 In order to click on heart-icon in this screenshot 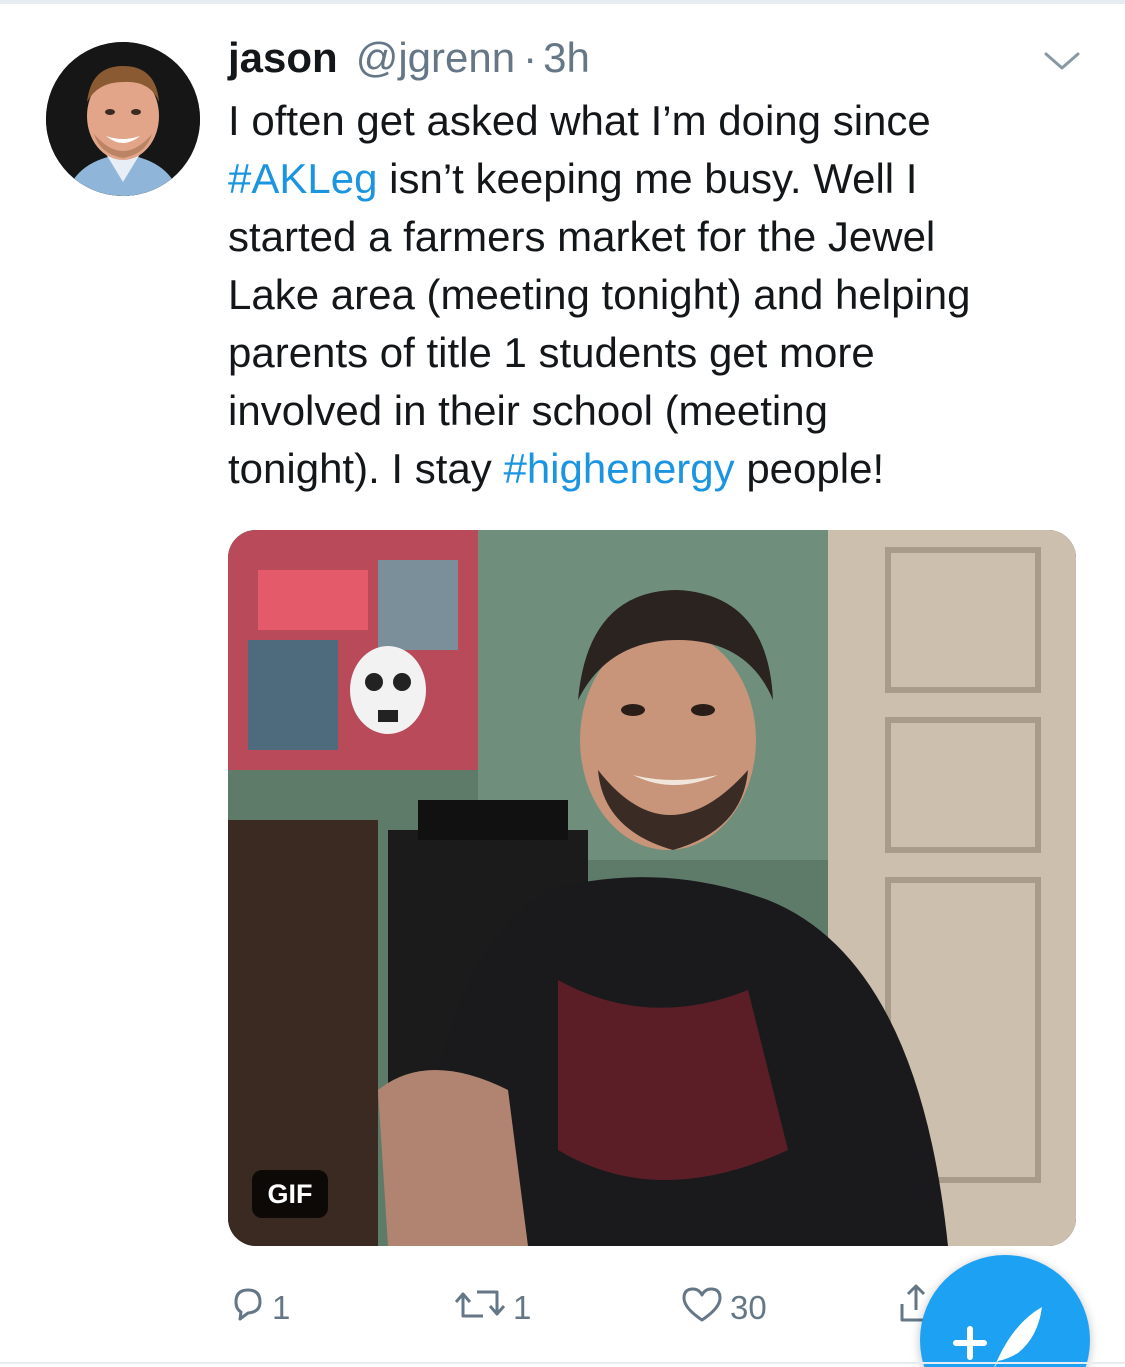, I will do `click(702, 1308)`.